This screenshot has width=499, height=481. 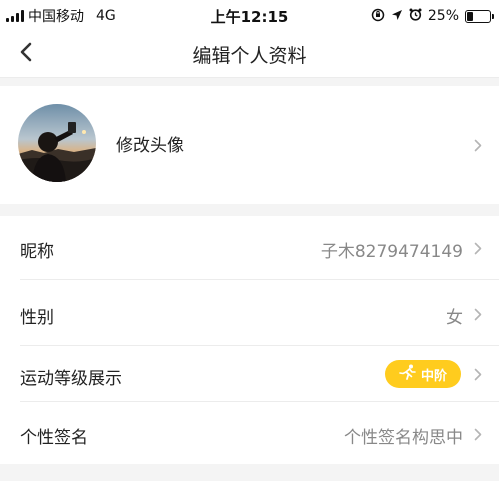 I want to click on battery-icon, so click(x=479, y=16).